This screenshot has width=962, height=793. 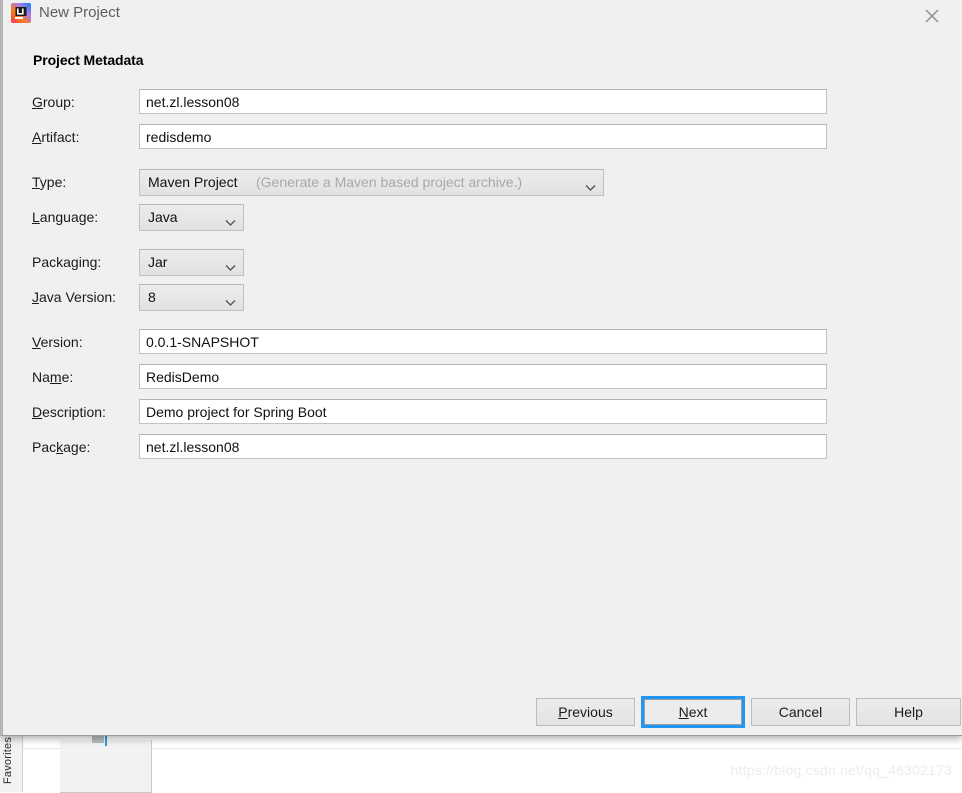 I want to click on label-packaging-pre: Packa, so click(x=51, y=262).